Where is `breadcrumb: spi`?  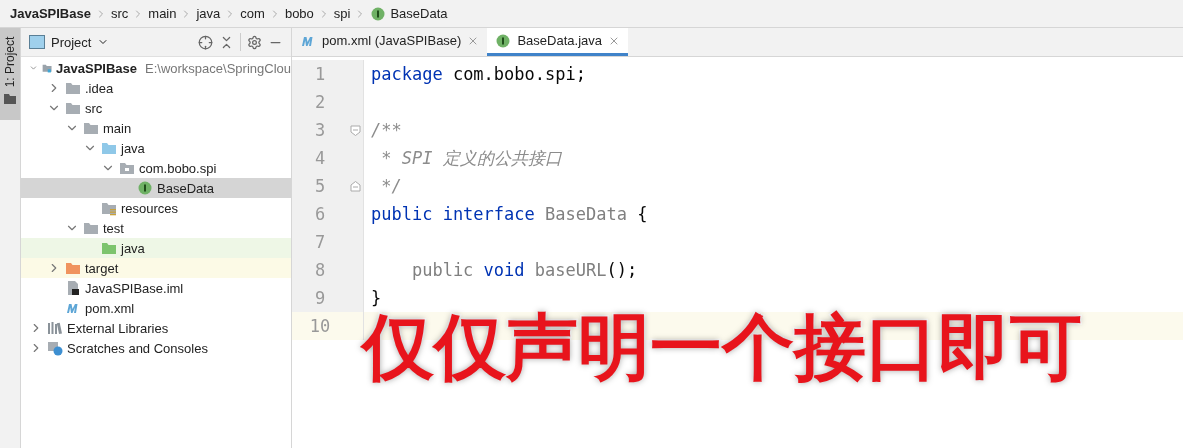
breadcrumb: spi is located at coordinates (342, 13).